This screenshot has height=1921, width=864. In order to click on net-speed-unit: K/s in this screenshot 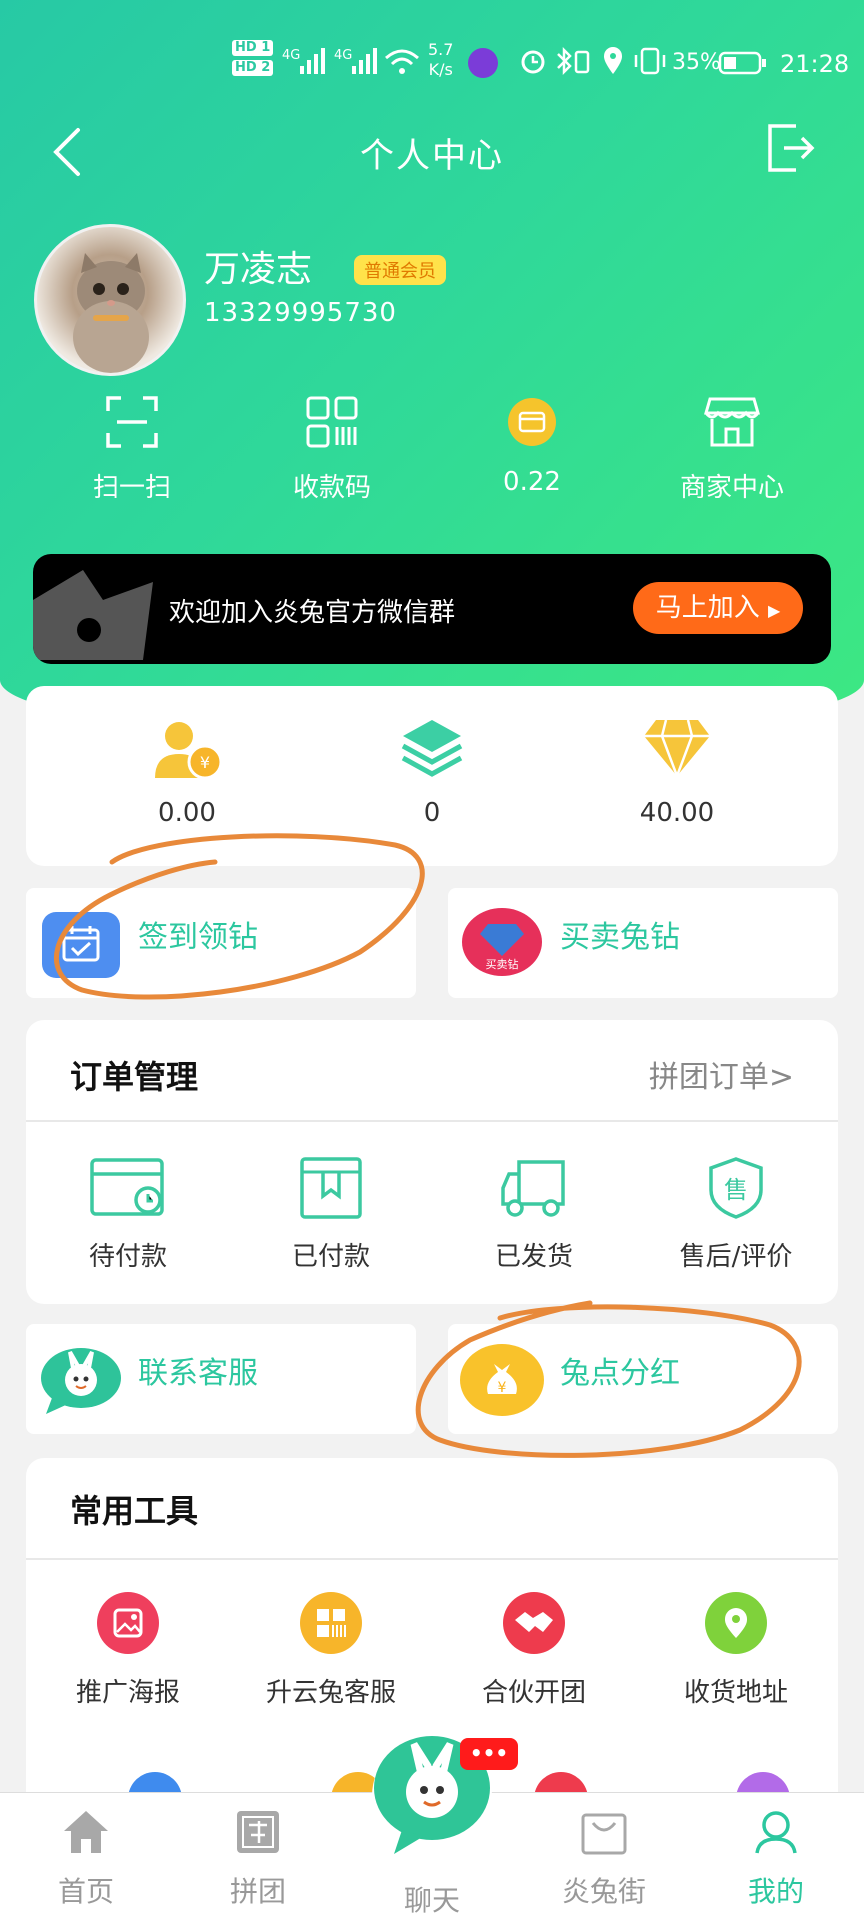, I will do `click(440, 69)`.